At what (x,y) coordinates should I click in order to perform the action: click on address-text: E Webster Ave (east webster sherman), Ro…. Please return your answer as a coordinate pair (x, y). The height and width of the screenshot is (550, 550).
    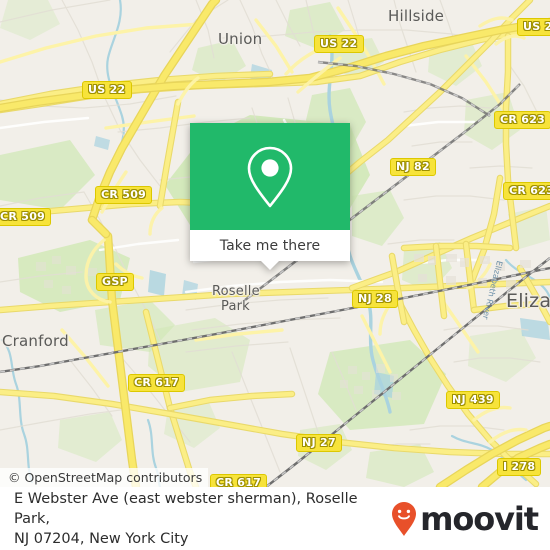
    Looking at the image, I should click on (197, 519).